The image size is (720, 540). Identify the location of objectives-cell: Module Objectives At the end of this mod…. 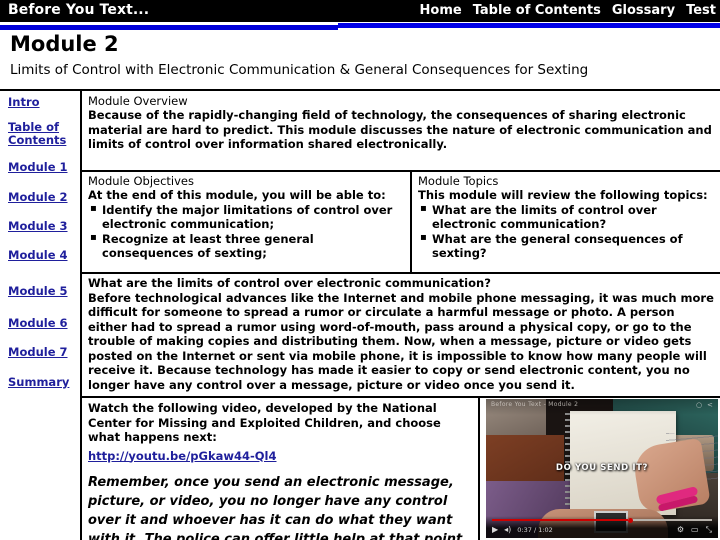
(247, 217).